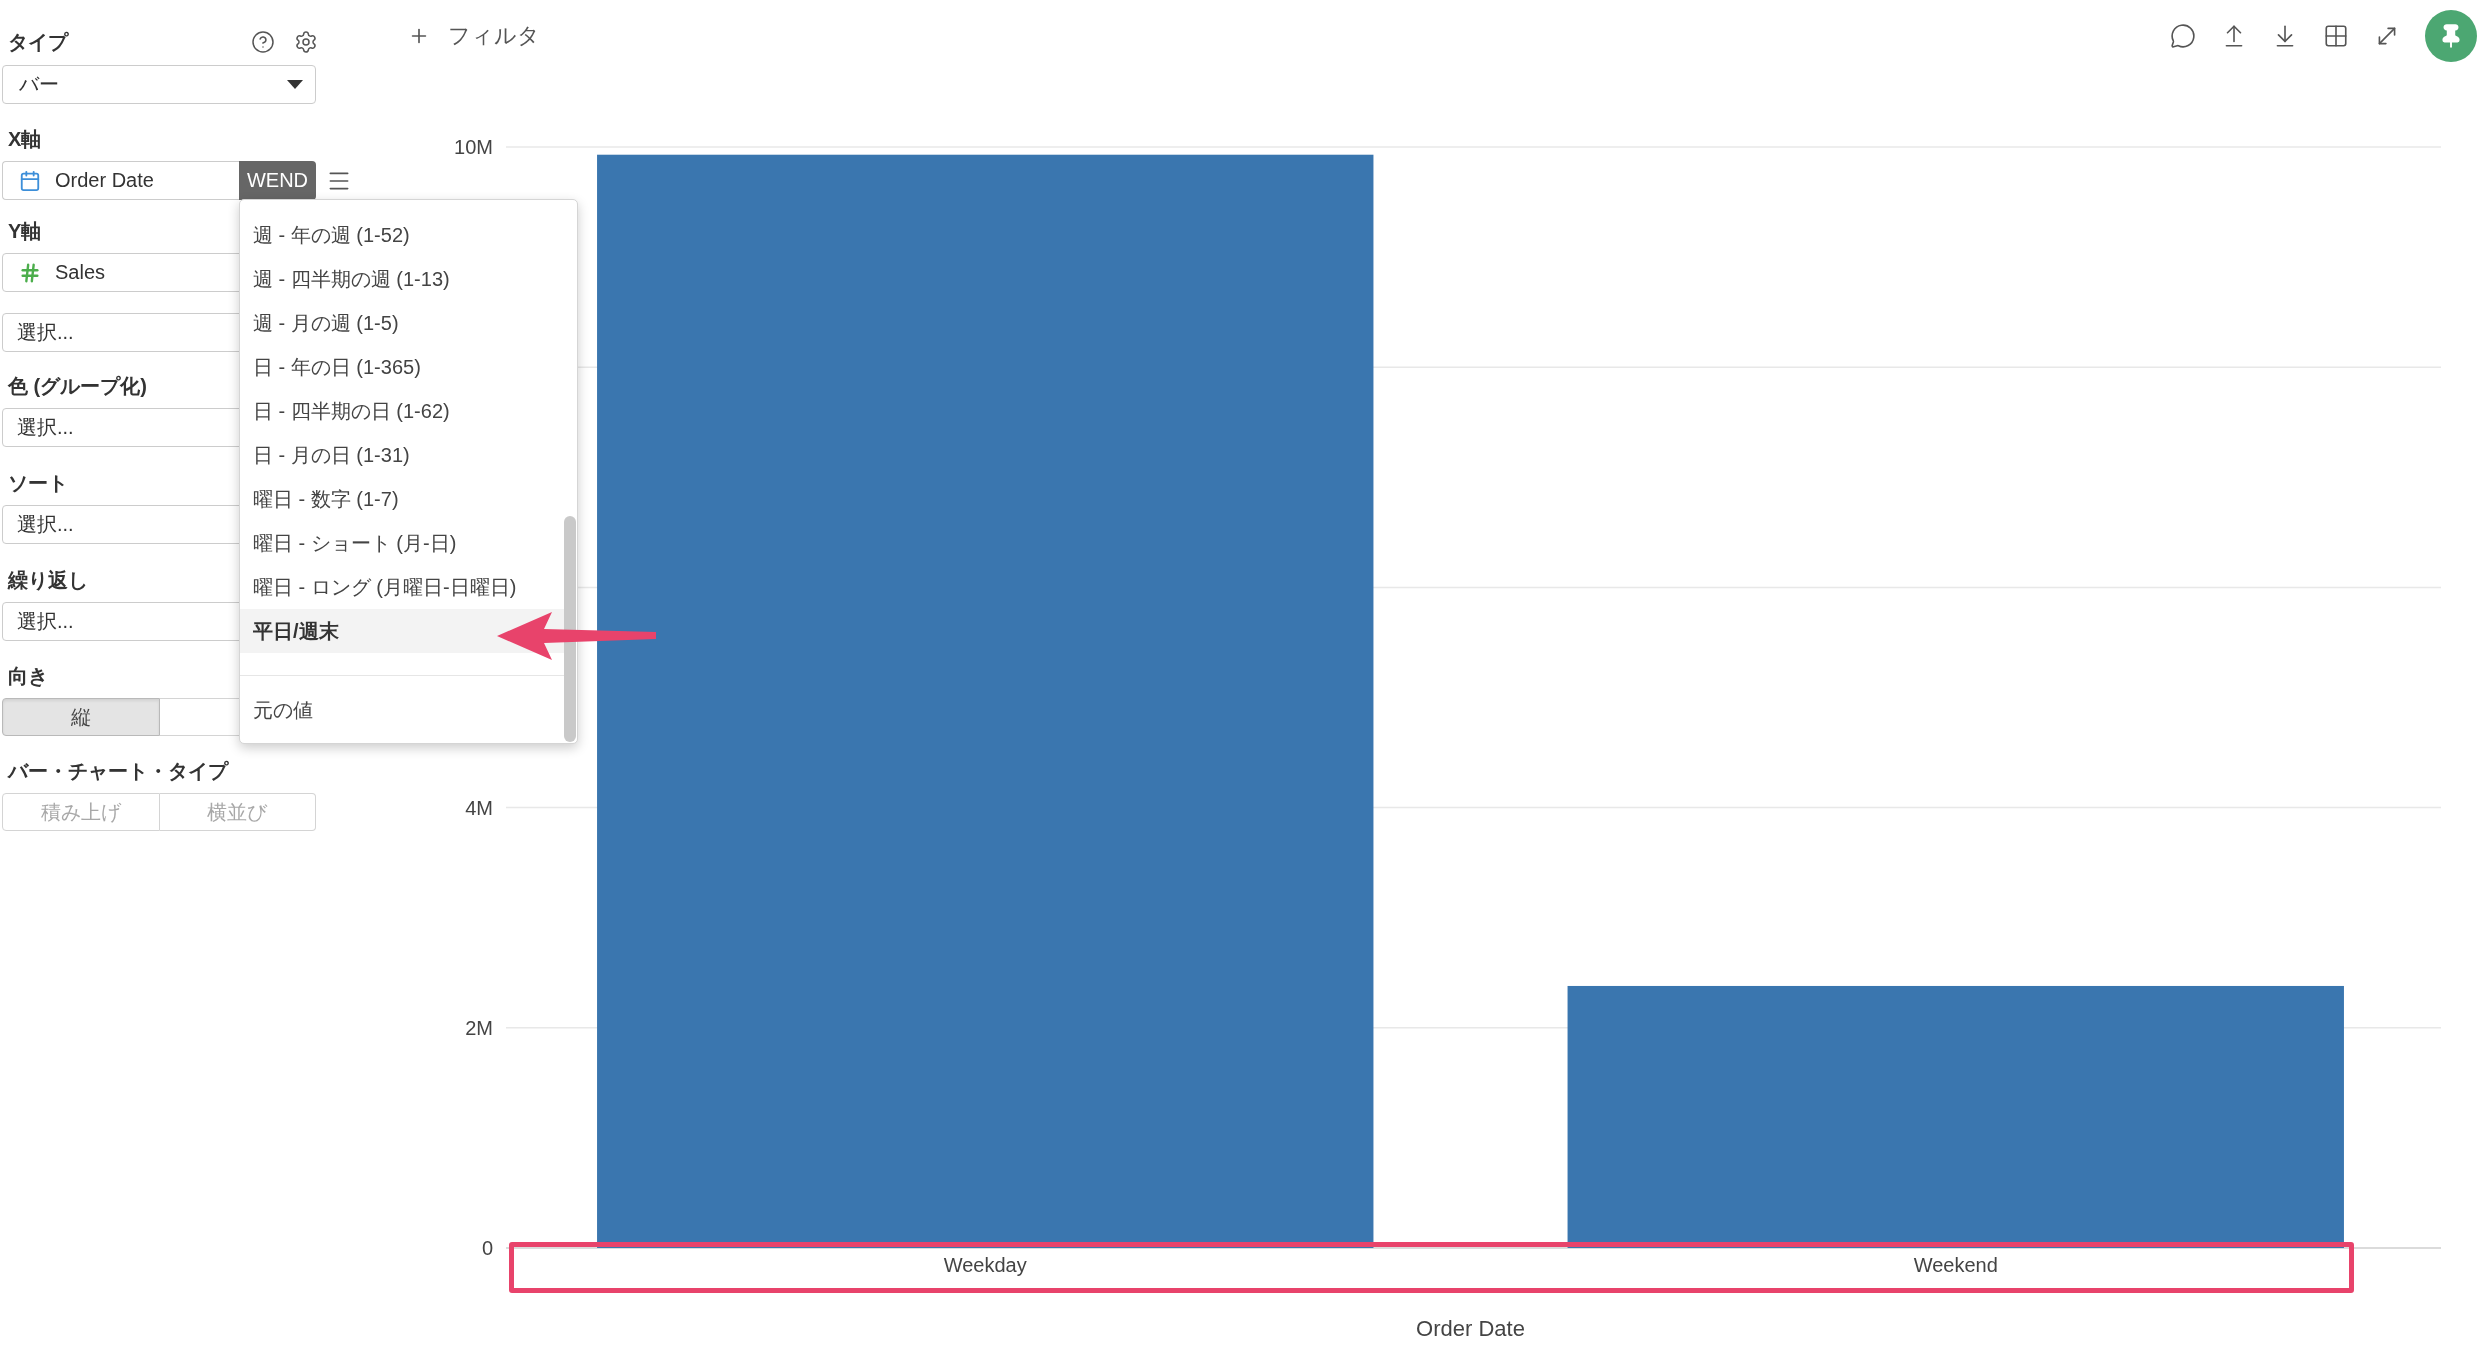  Describe the element at coordinates (2336, 36) in the screenshot. I see `table-grid-icon` at that location.